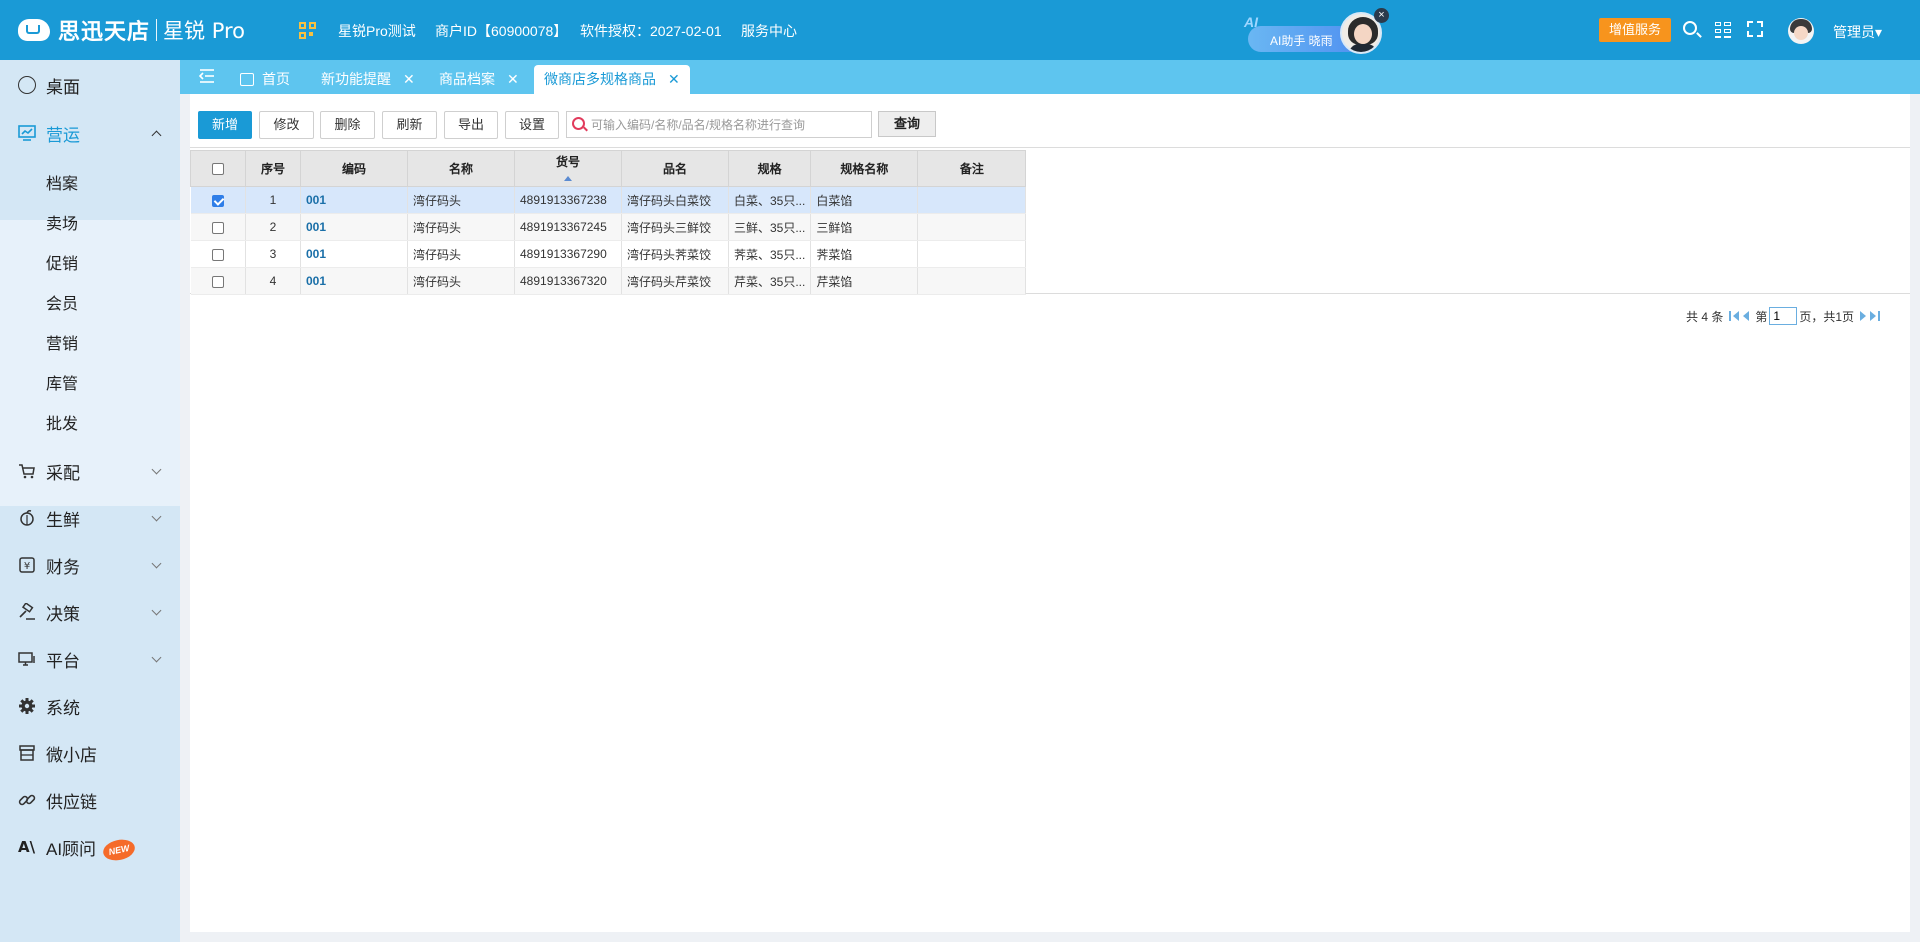 This screenshot has height=942, width=1920. Describe the element at coordinates (90, 565) in the screenshot. I see `sidebar-item-finance: ¥ 财务` at that location.